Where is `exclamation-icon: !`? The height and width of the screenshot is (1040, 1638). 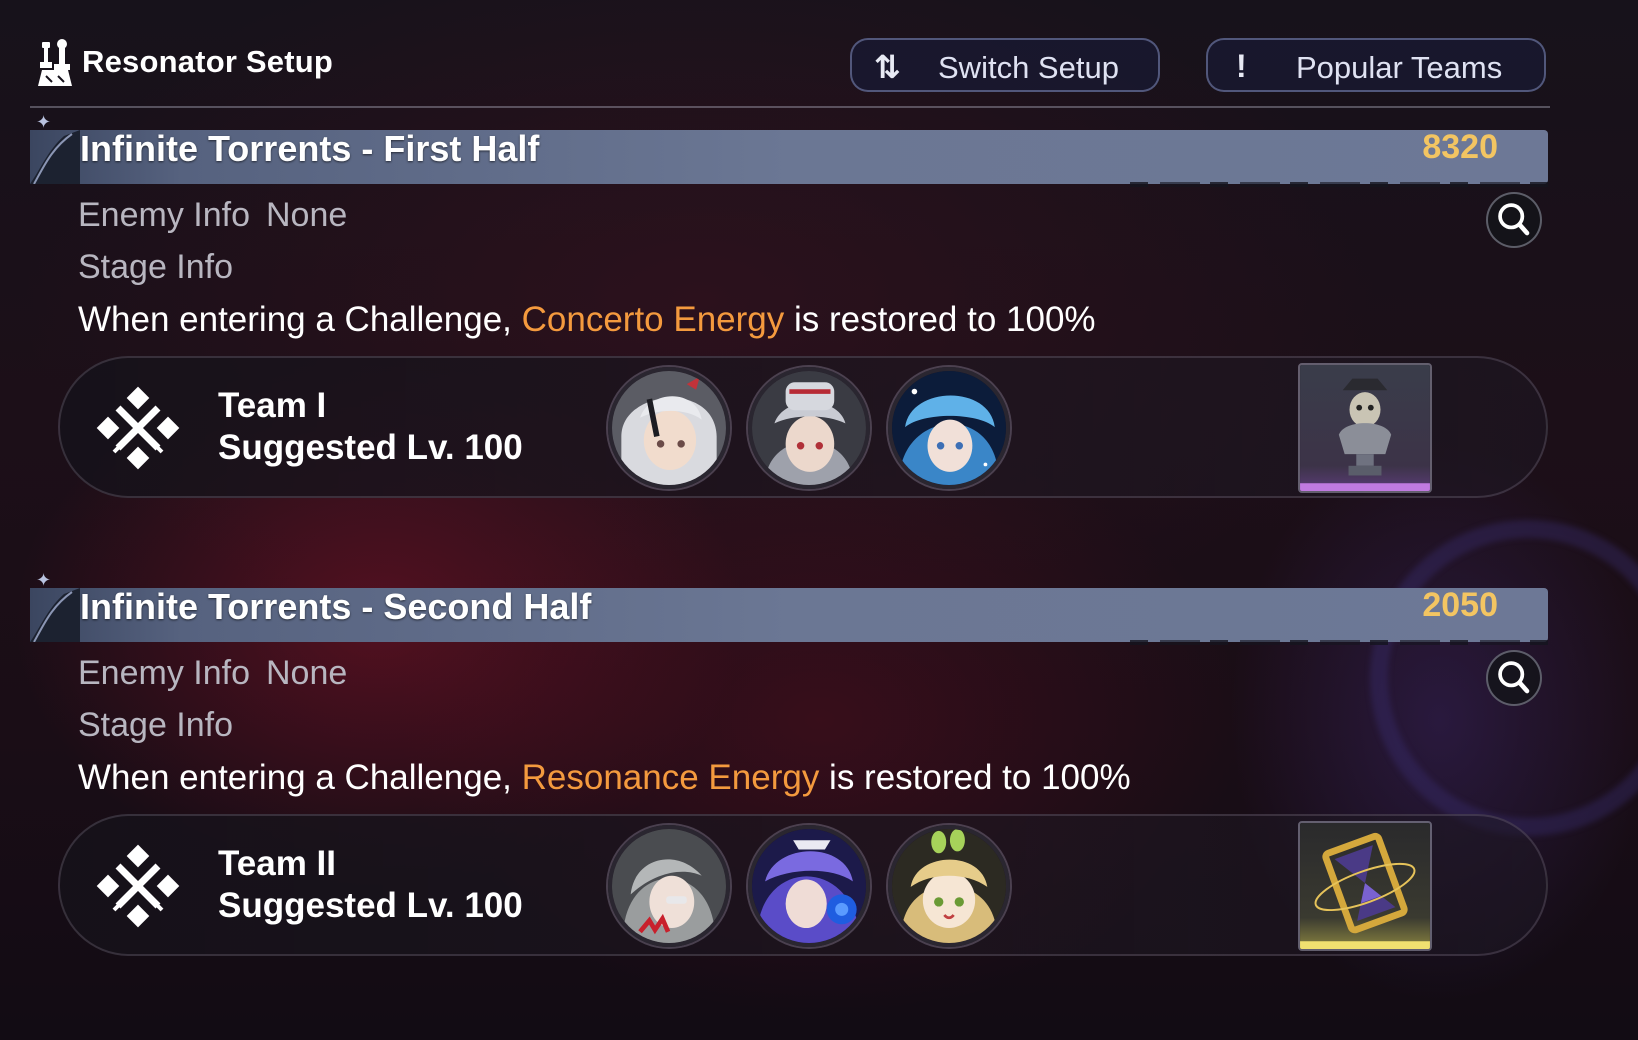 exclamation-icon: ! is located at coordinates (1241, 66).